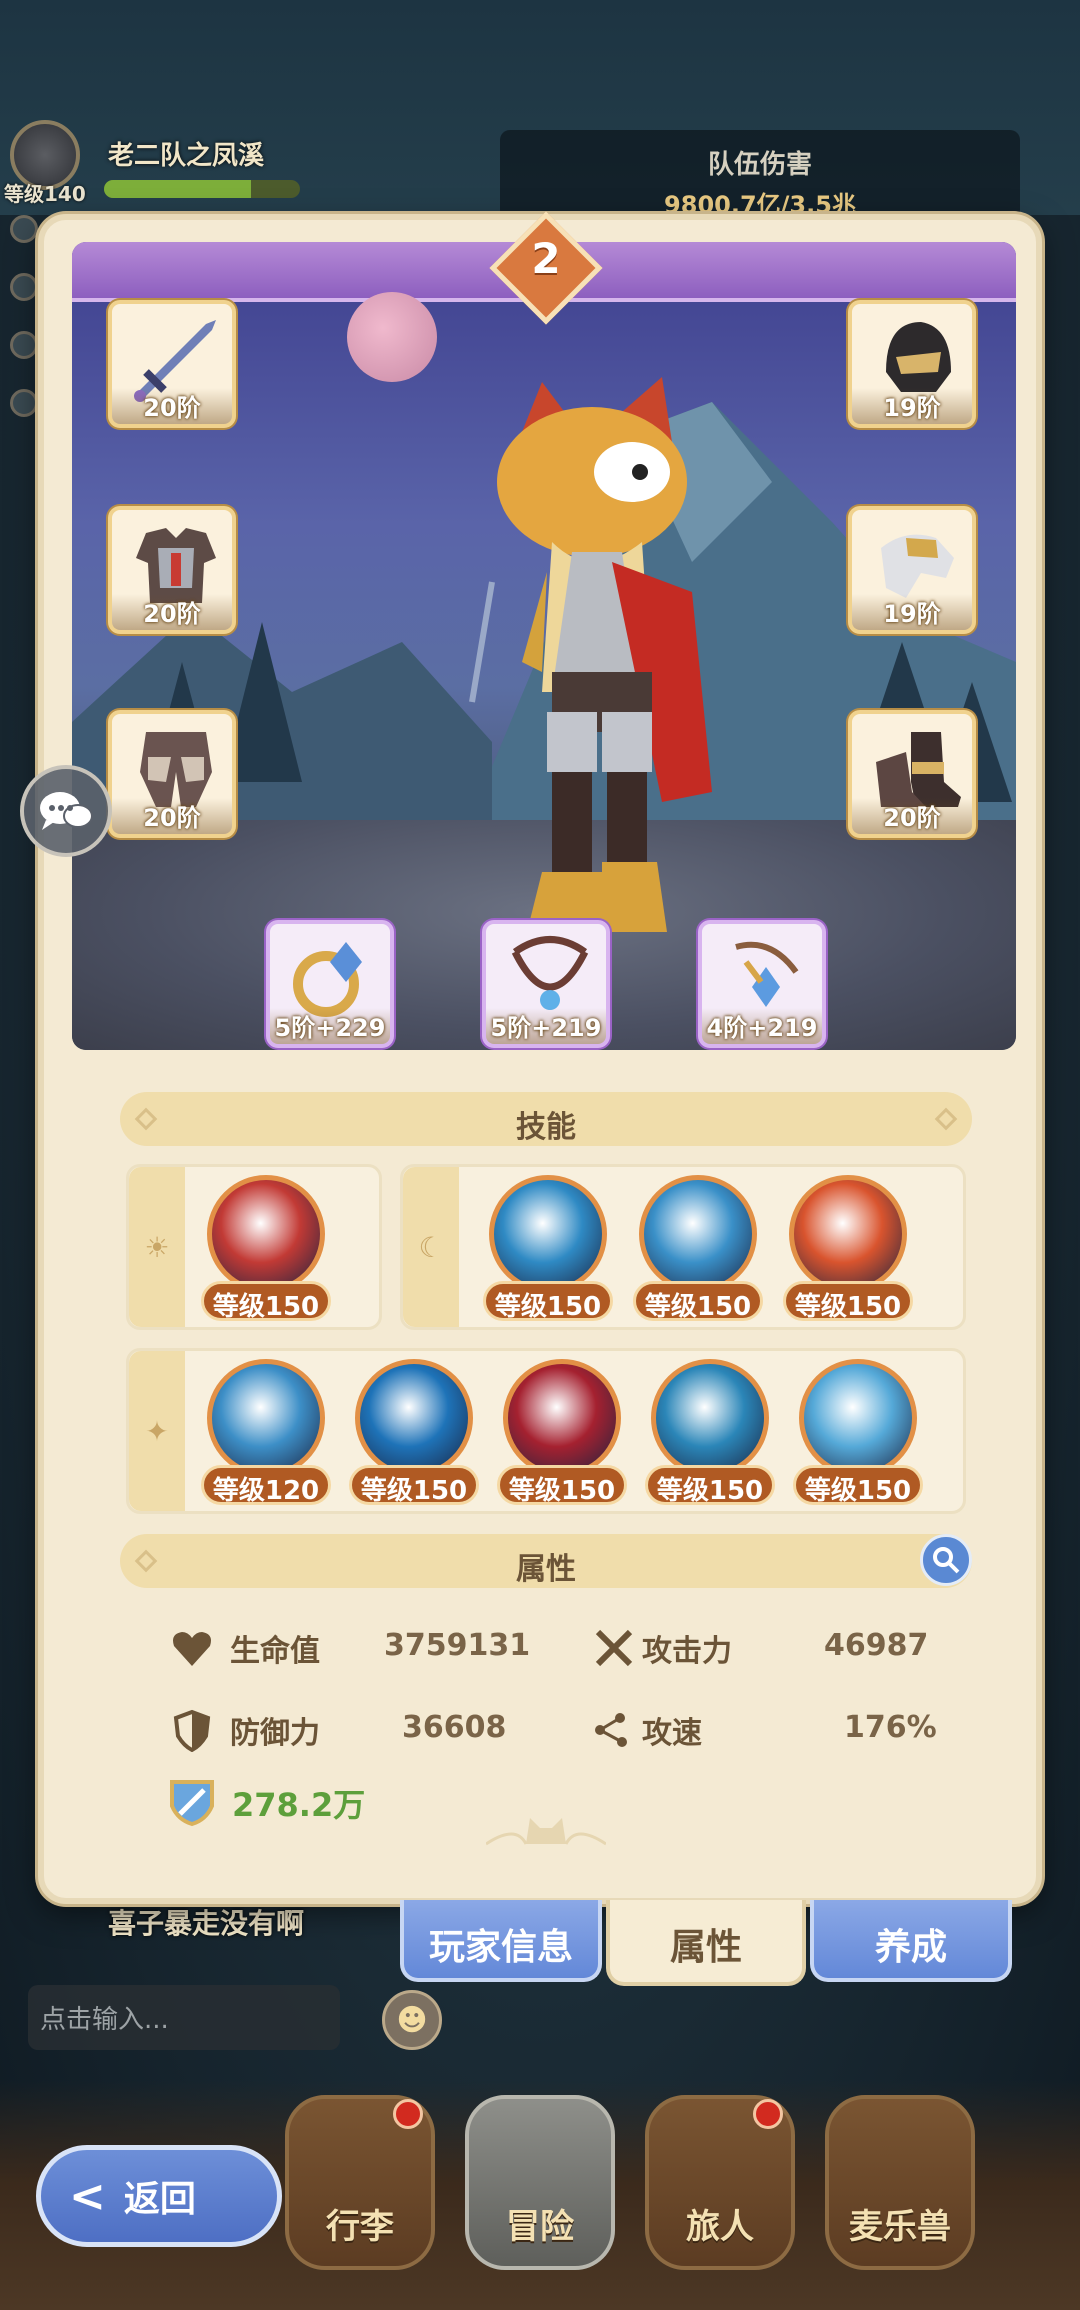 The width and height of the screenshot is (1080, 2310). What do you see at coordinates (890, 1727) in the screenshot?
I see `speed-value: 176%` at bounding box center [890, 1727].